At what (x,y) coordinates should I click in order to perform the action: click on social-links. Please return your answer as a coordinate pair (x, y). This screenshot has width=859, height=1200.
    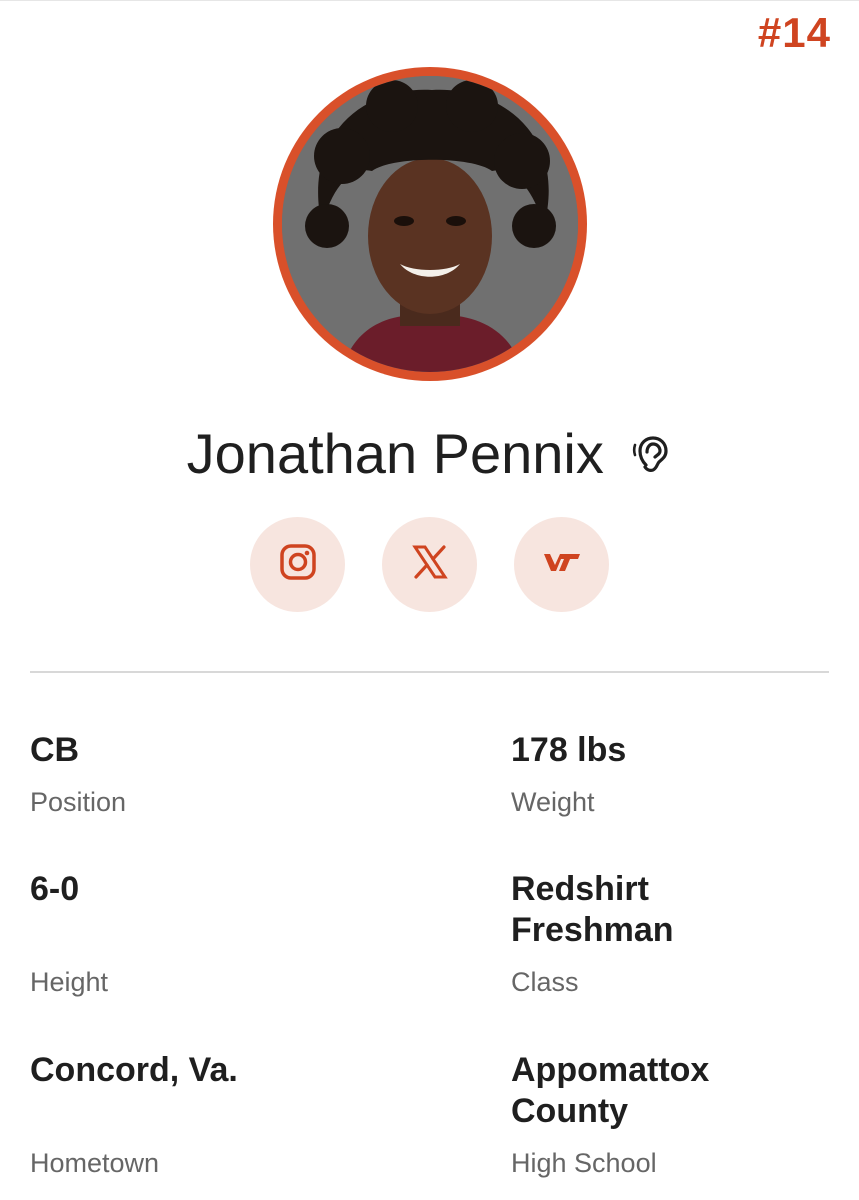
    Looking at the image, I should click on (429, 564).